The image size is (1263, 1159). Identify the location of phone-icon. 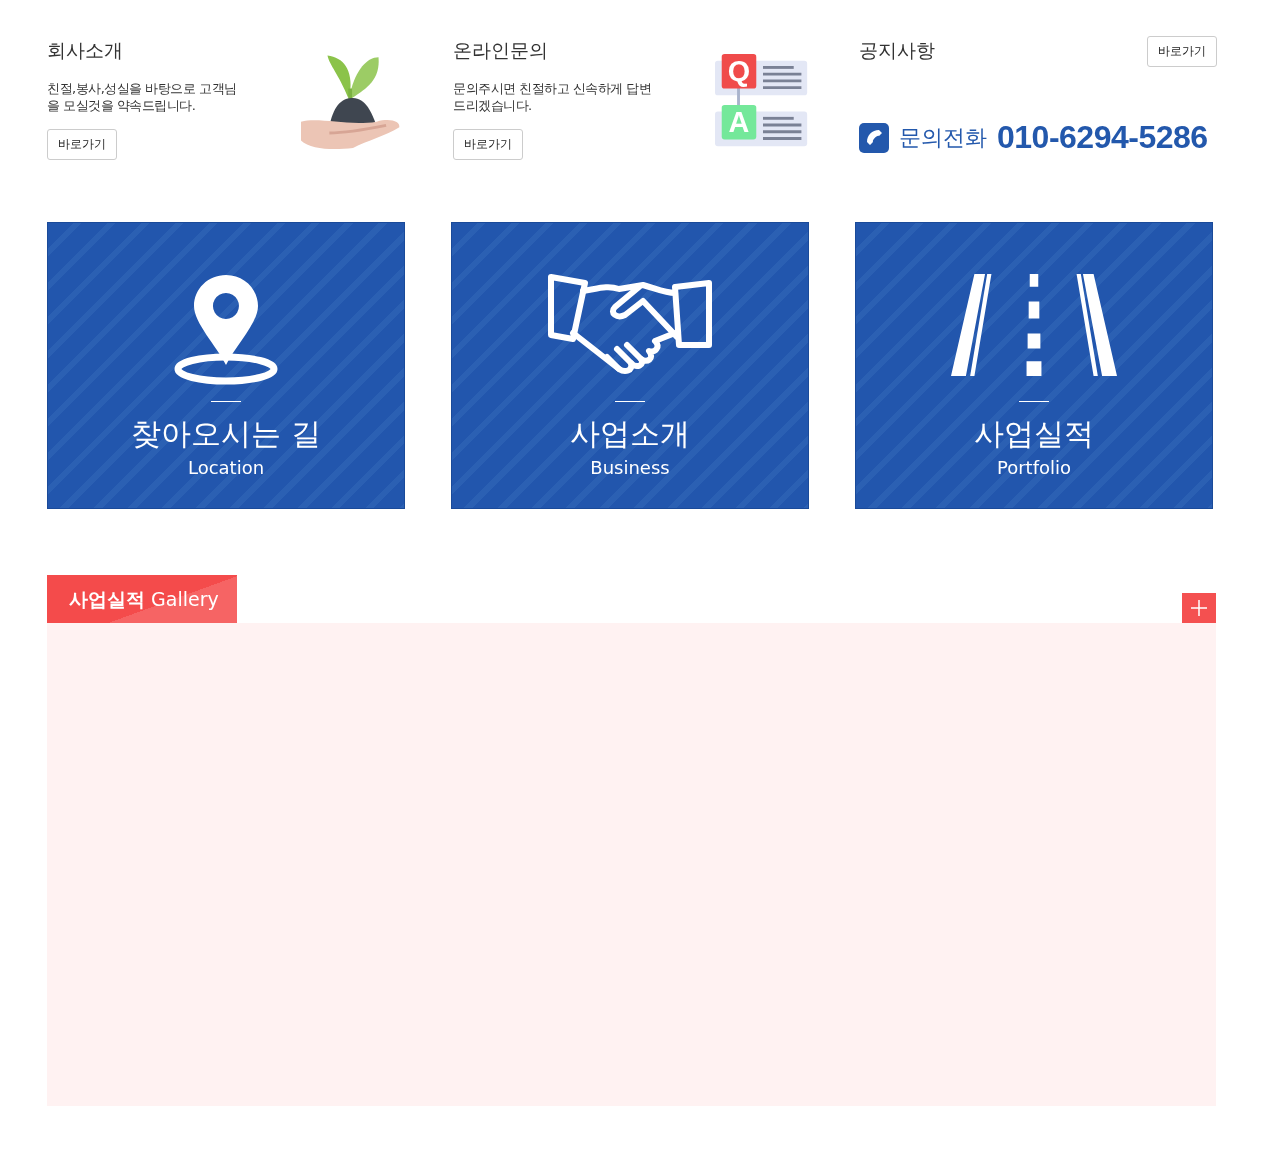
(874, 137).